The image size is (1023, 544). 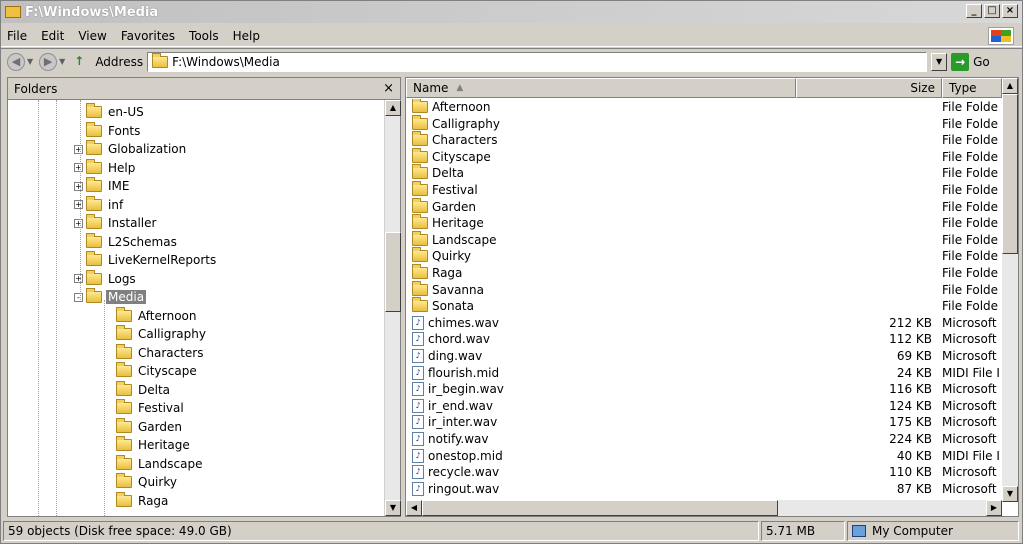 What do you see at coordinates (537, 61) in the screenshot?
I see `address-input: F:\Windows\Media` at bounding box center [537, 61].